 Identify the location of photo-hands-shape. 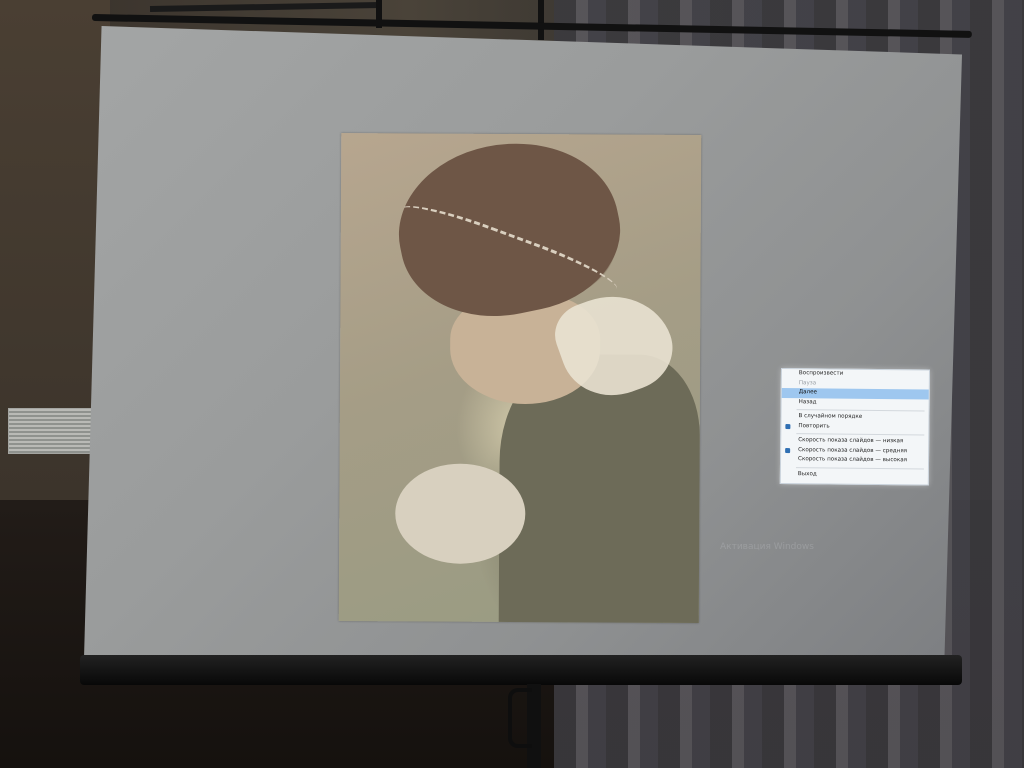
(460, 514).